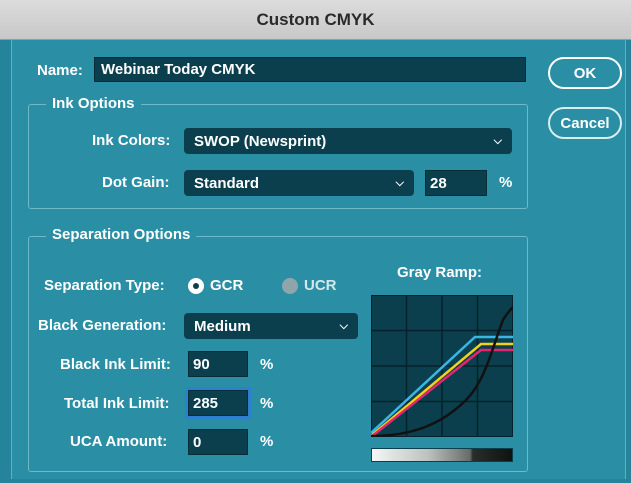 This screenshot has height=483, width=631. What do you see at coordinates (227, 285) in the screenshot?
I see `gcr-label: GCR` at bounding box center [227, 285].